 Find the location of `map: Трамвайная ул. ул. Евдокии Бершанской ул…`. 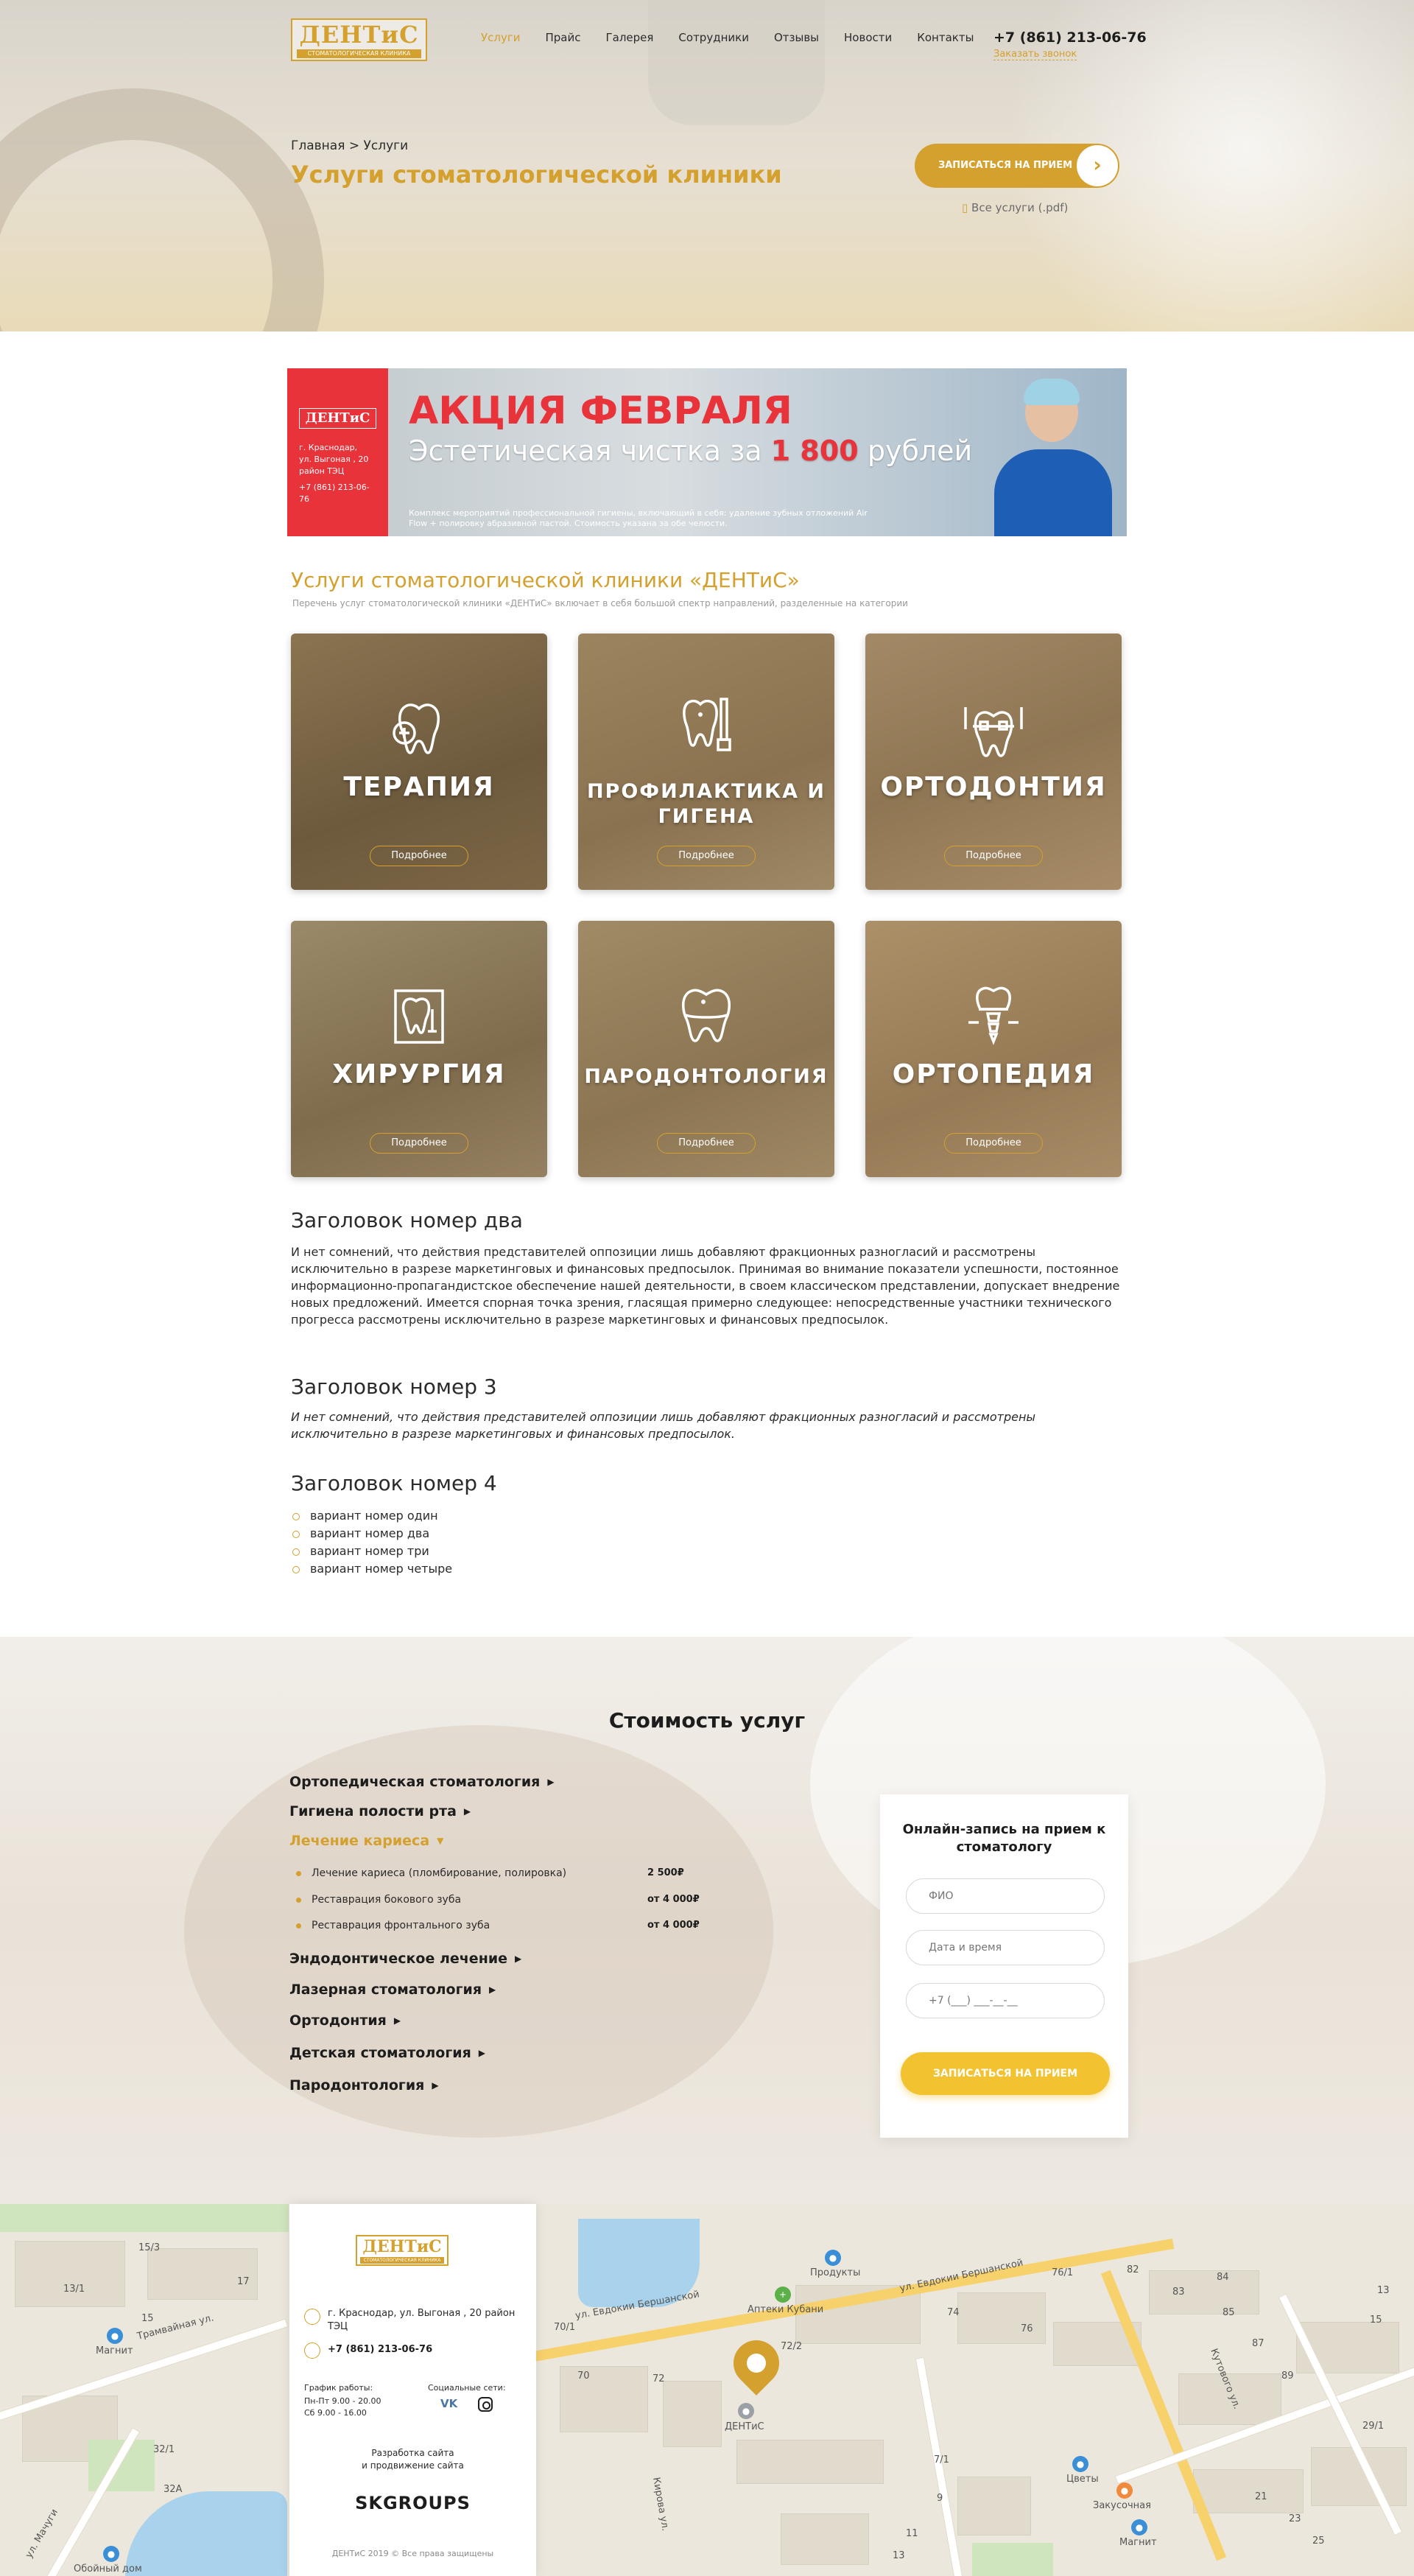

map: Трамвайная ул. ул. Евдокии Бершанской ул… is located at coordinates (707, 2390).